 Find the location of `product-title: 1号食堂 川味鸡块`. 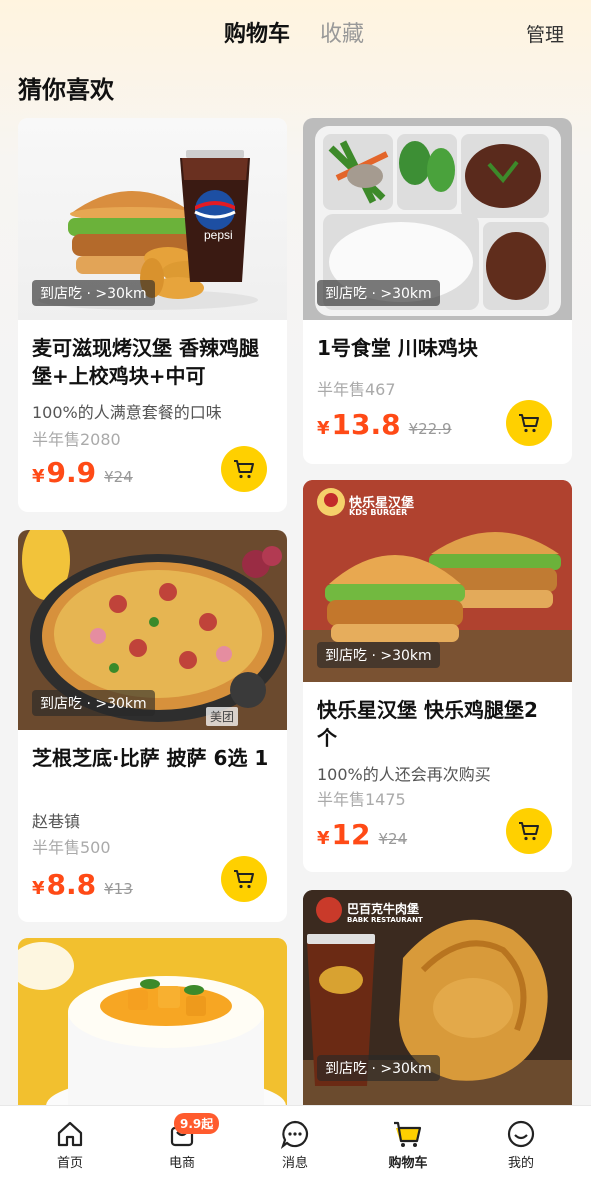

product-title: 1号食堂 川味鸡块 is located at coordinates (437, 348).